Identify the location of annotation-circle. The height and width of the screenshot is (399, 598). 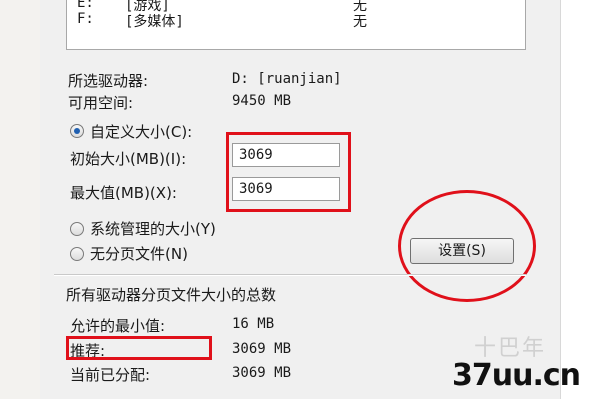
(467, 246).